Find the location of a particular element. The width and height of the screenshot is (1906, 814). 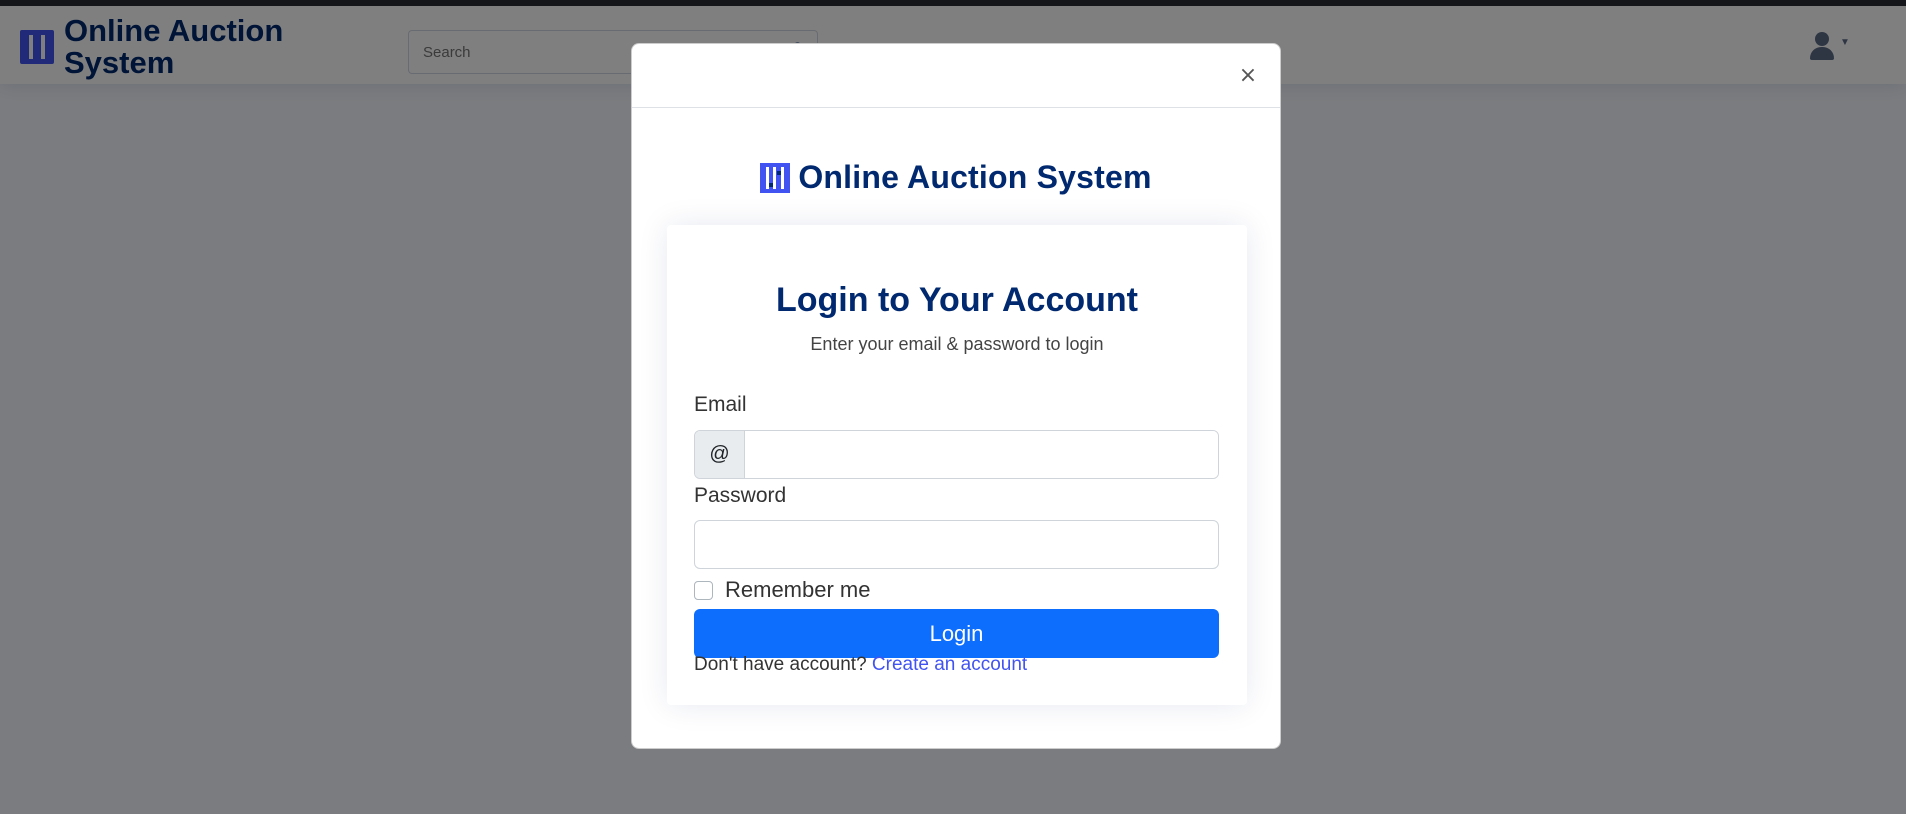

close-icon: × is located at coordinates (1248, 75).